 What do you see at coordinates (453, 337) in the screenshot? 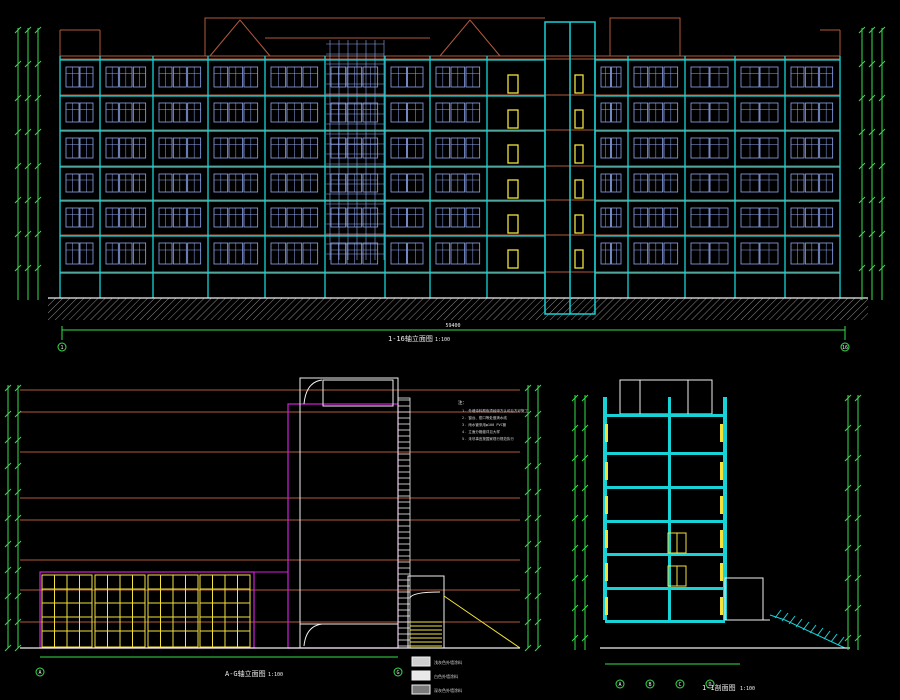
I see `main-total-dimension: 59400 1 16` at bounding box center [453, 337].